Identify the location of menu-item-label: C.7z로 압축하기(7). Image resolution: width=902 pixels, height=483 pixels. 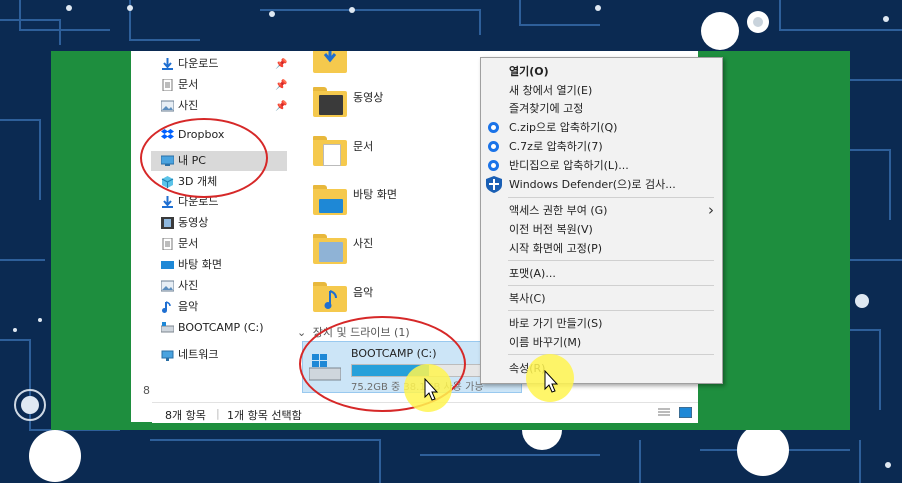
(556, 146).